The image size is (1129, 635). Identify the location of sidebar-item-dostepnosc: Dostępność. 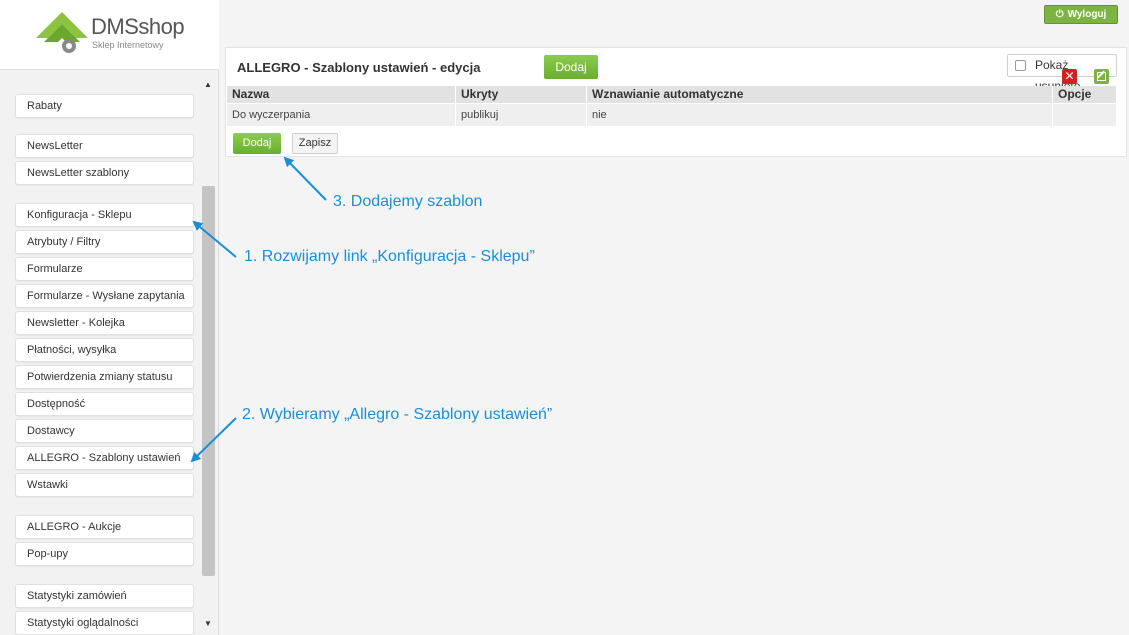
(104, 404).